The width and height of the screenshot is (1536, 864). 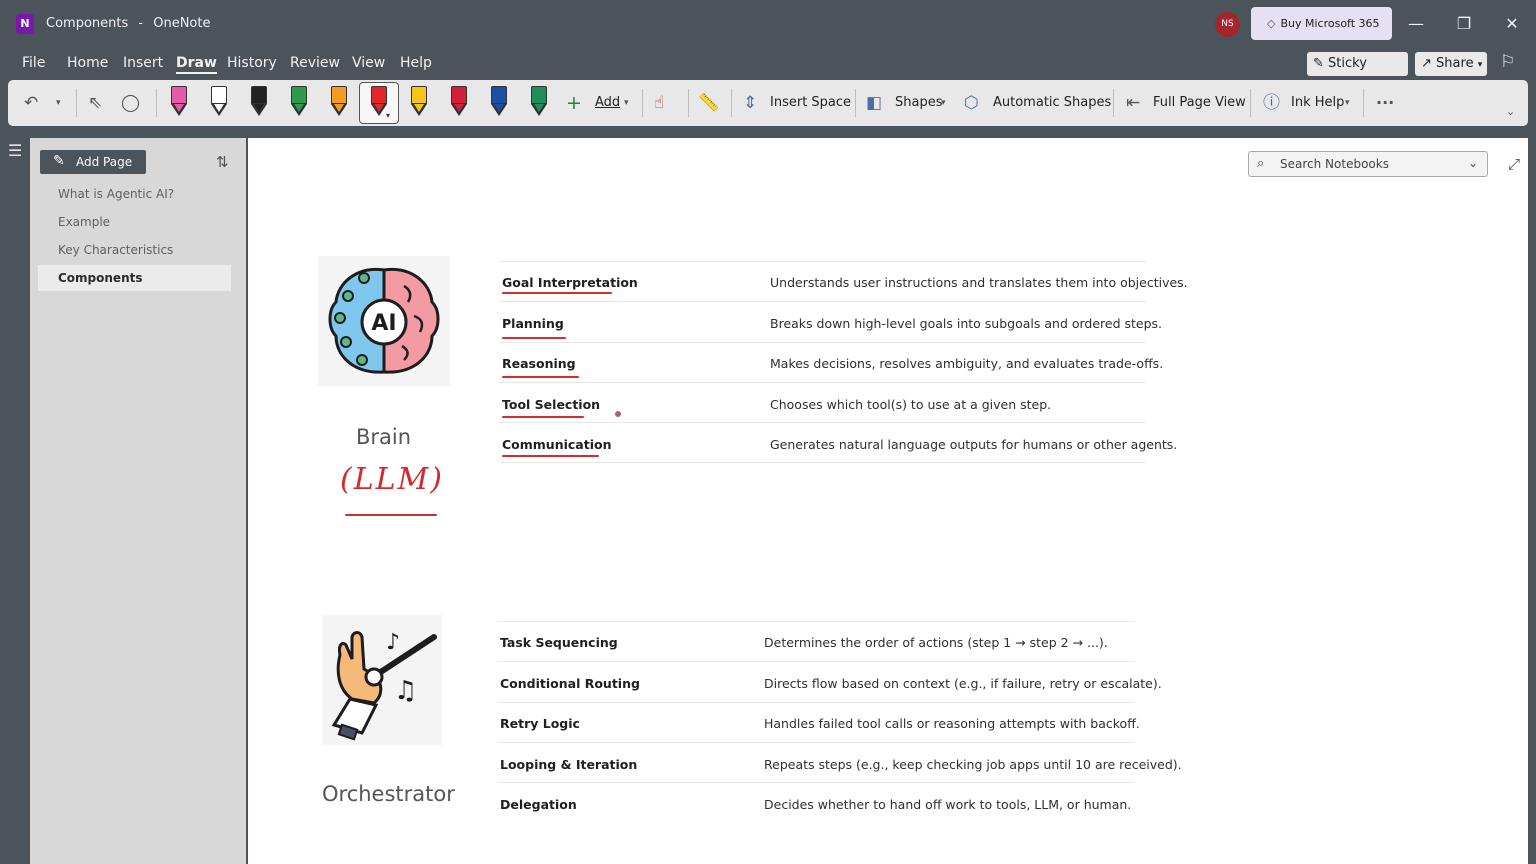 I want to click on brain-caption: Brain, so click(x=384, y=437).